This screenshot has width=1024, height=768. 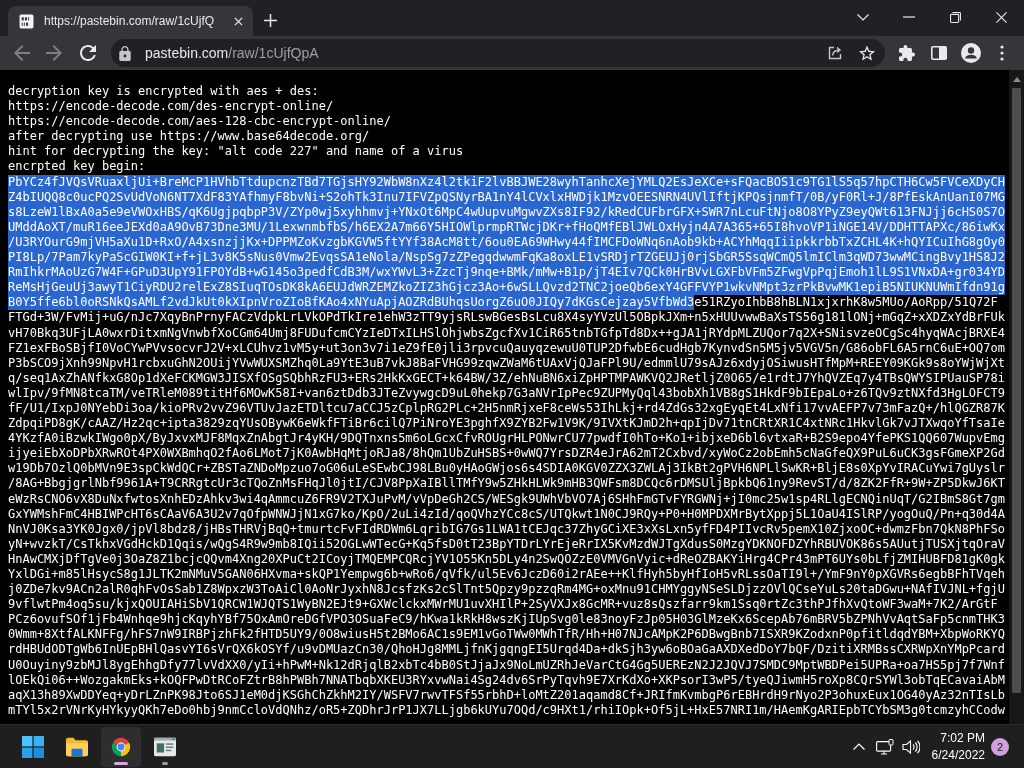 I want to click on browser-icon, so click(x=121, y=746).